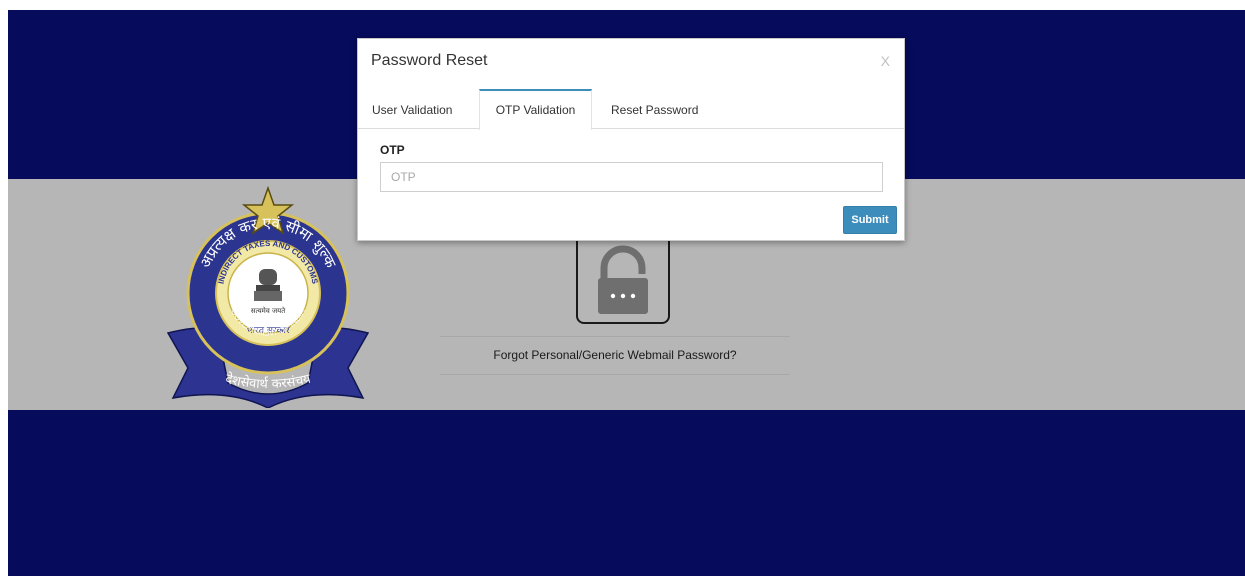  Describe the element at coordinates (631, 177) in the screenshot. I see `otp-input` at that location.